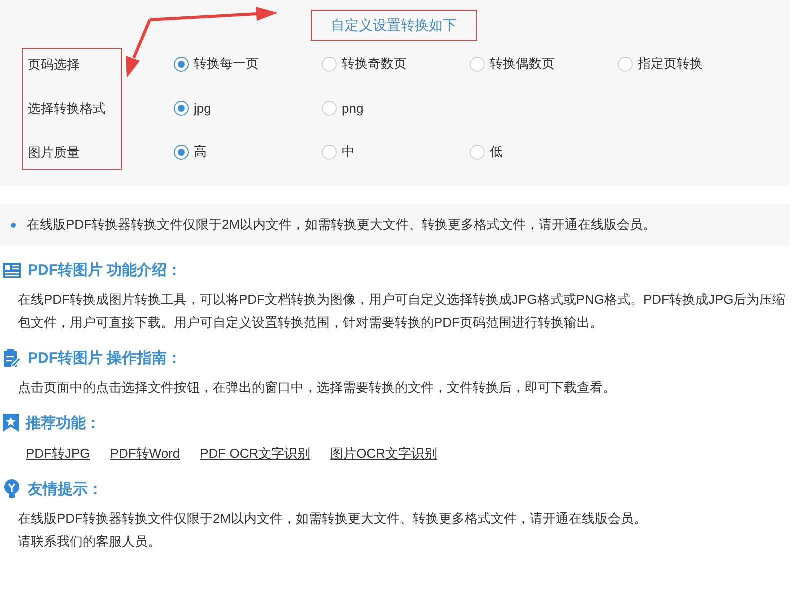  Describe the element at coordinates (402, 311) in the screenshot. I see `section-text: 在线PDF转换成图片转换工具，可以将PDF文档转换为图像，用户可自定义选择转换成JPG格式或PNG格式。PDF转换成JPG后为压缩包文件，用户可直接下载。用户可自定义设置转换范围，针对需要转换的PDF页码范围进行转换输出。` at that location.